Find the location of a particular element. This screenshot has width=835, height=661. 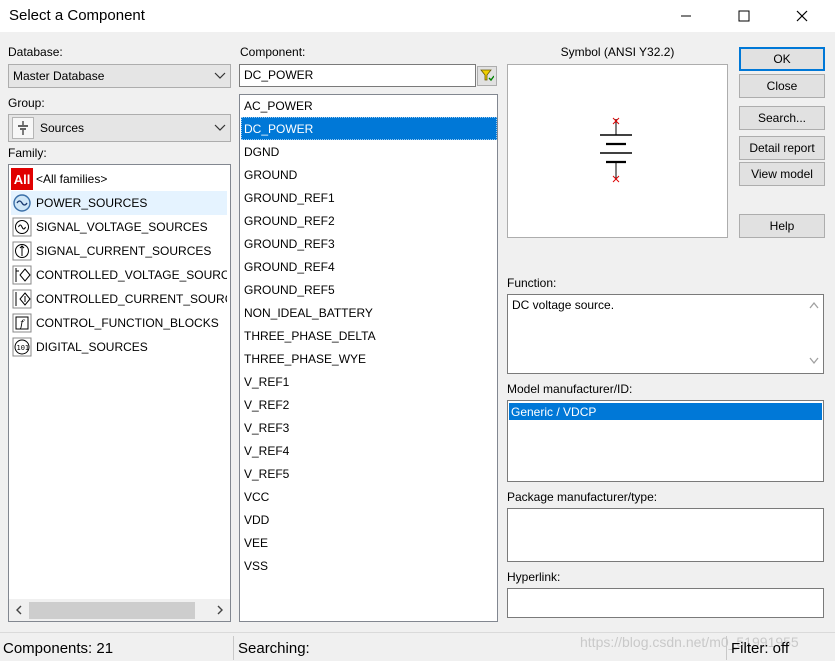

family-hscrollbar is located at coordinates (119, 610).